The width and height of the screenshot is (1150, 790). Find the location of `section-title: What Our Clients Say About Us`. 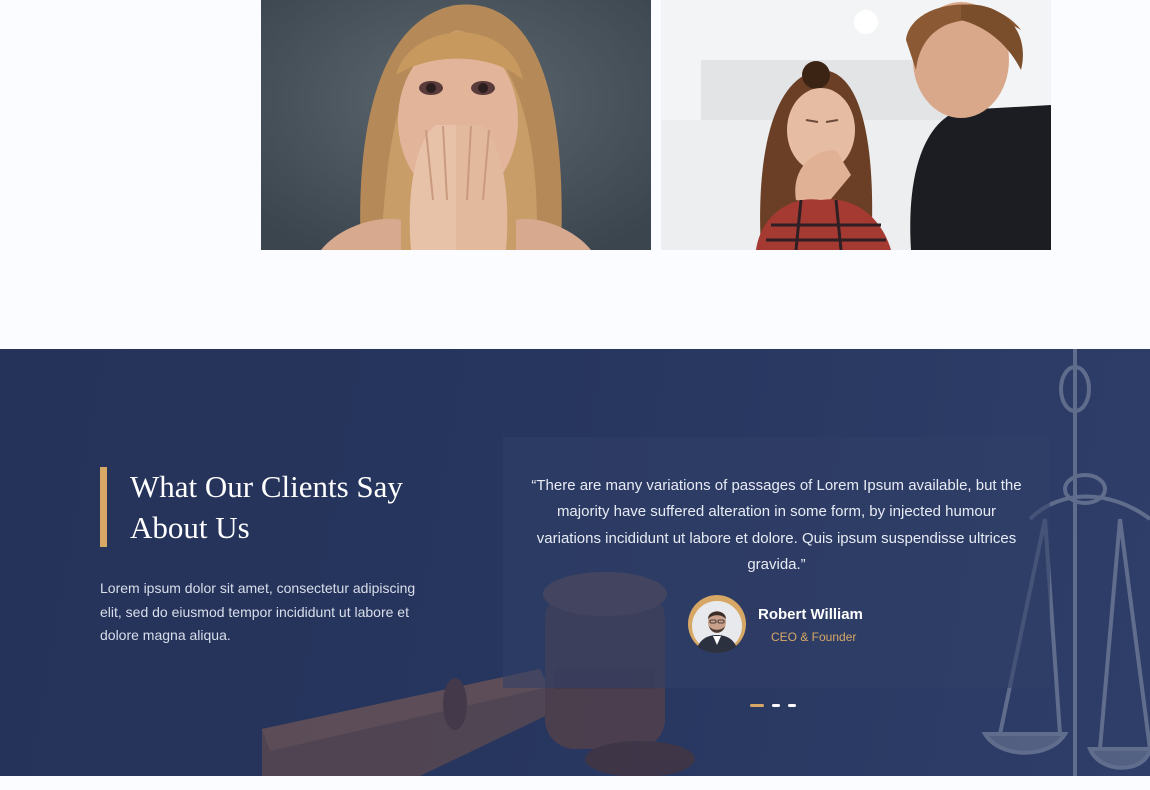

section-title: What Our Clients Say About Us is located at coordinates (266, 507).